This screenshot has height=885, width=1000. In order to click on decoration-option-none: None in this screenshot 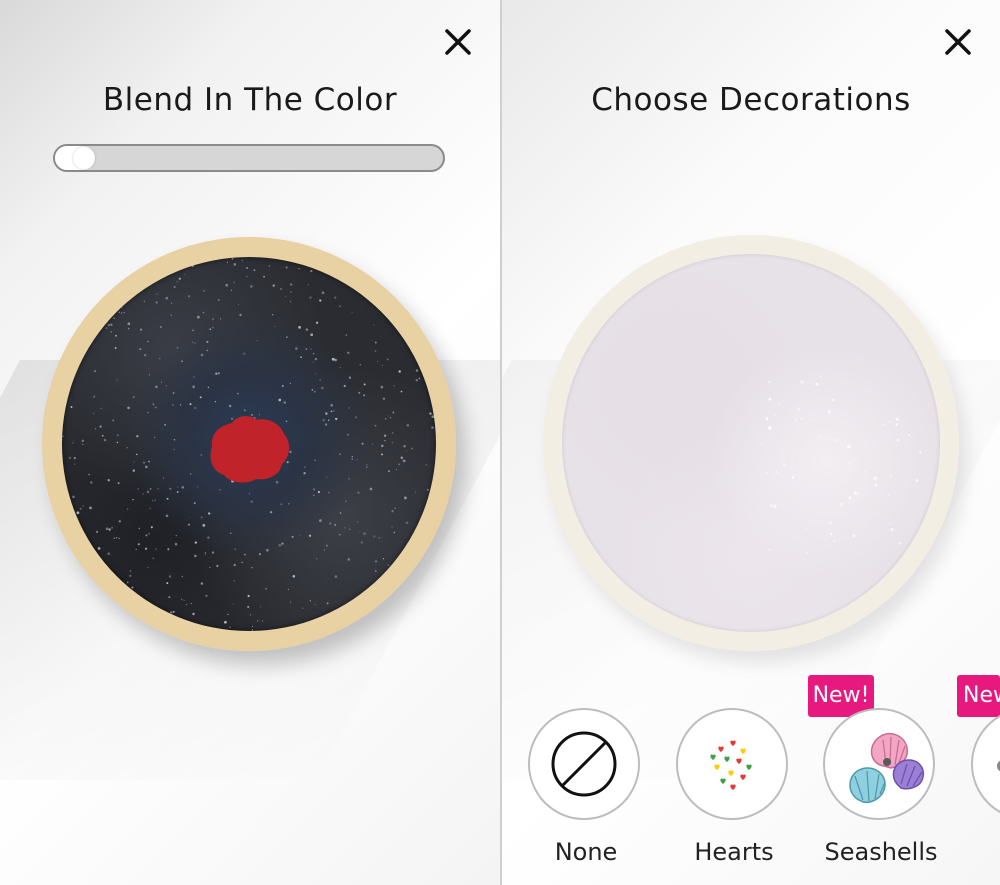, I will do `click(586, 787)`.